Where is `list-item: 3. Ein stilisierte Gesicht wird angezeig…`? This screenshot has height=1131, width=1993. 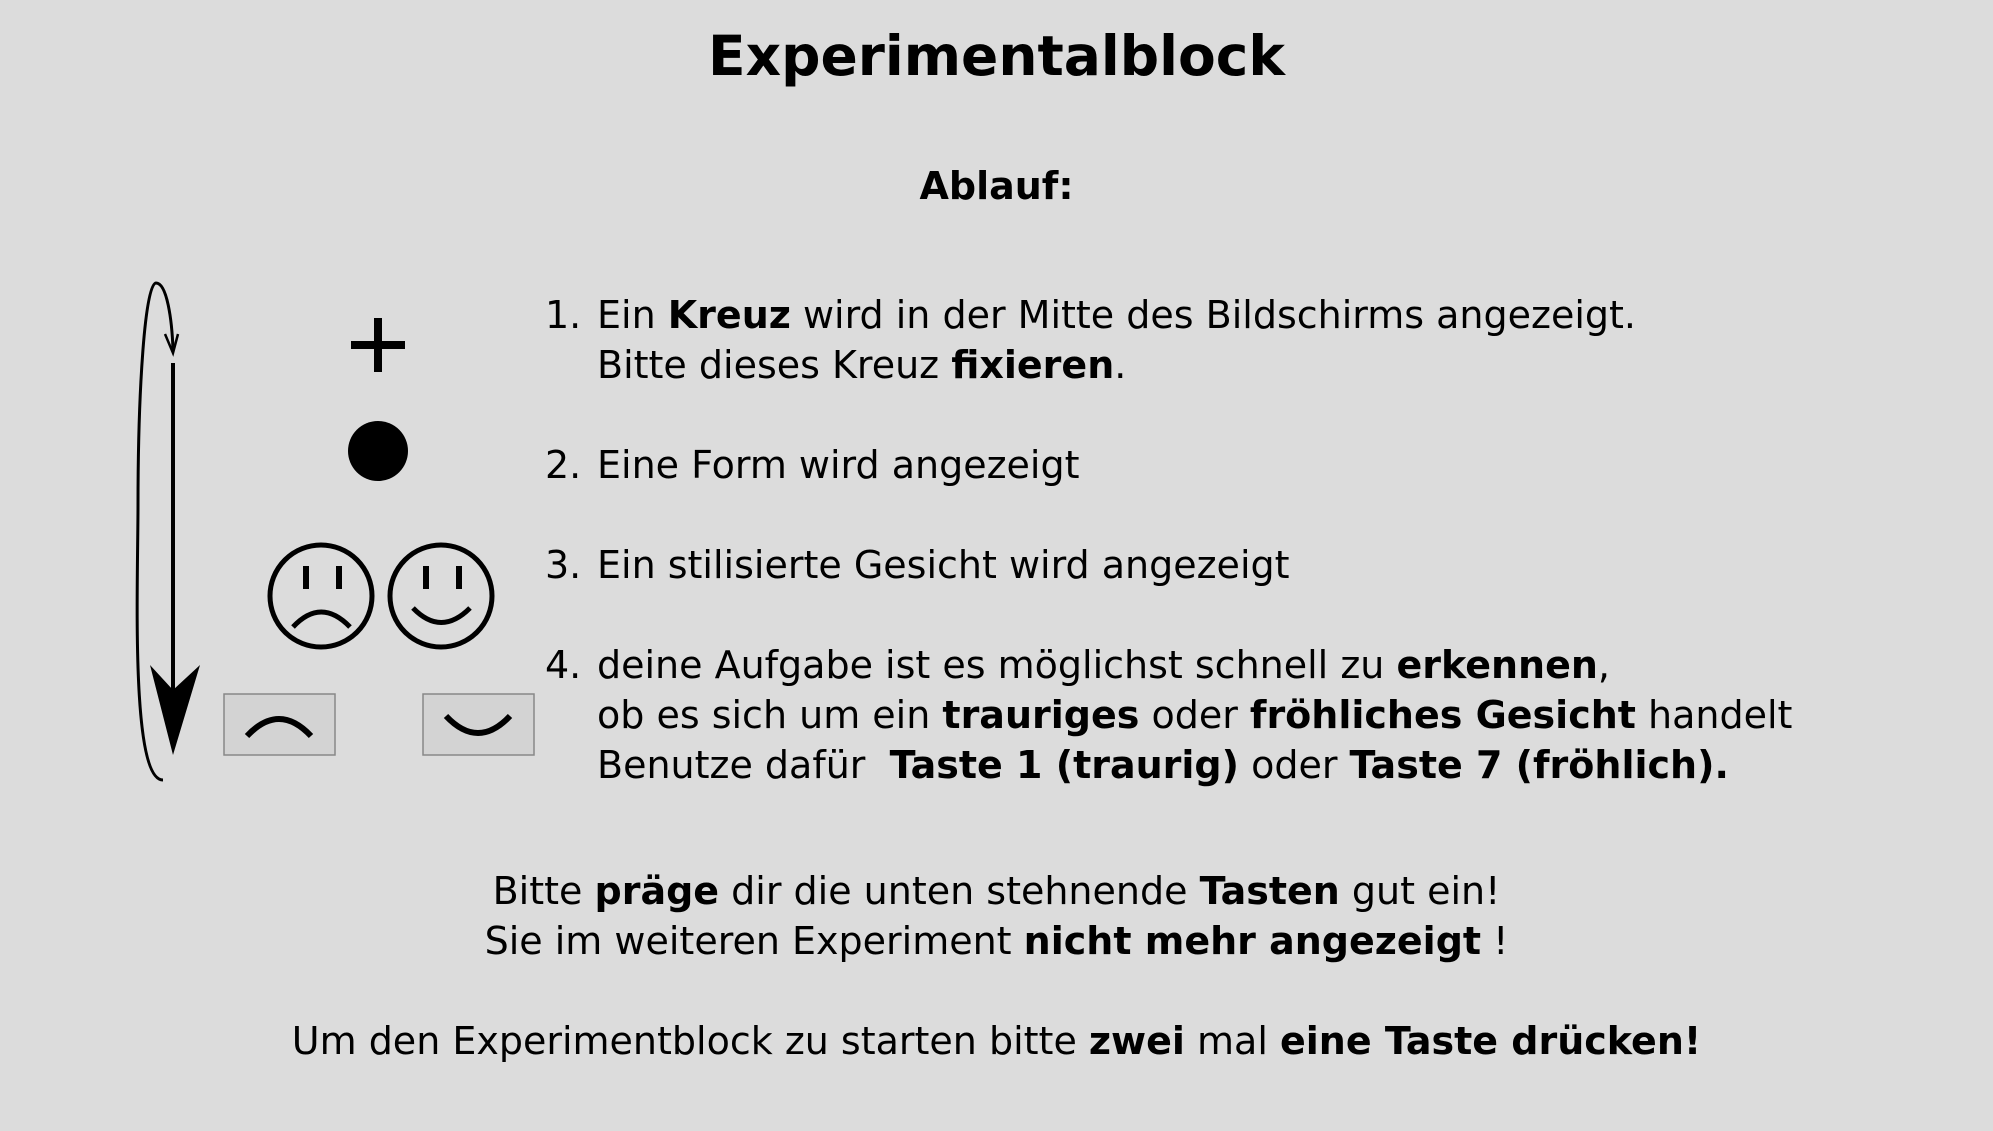 list-item: 3. Ein stilisierte Gesicht wird angezeig… is located at coordinates (1255, 565).